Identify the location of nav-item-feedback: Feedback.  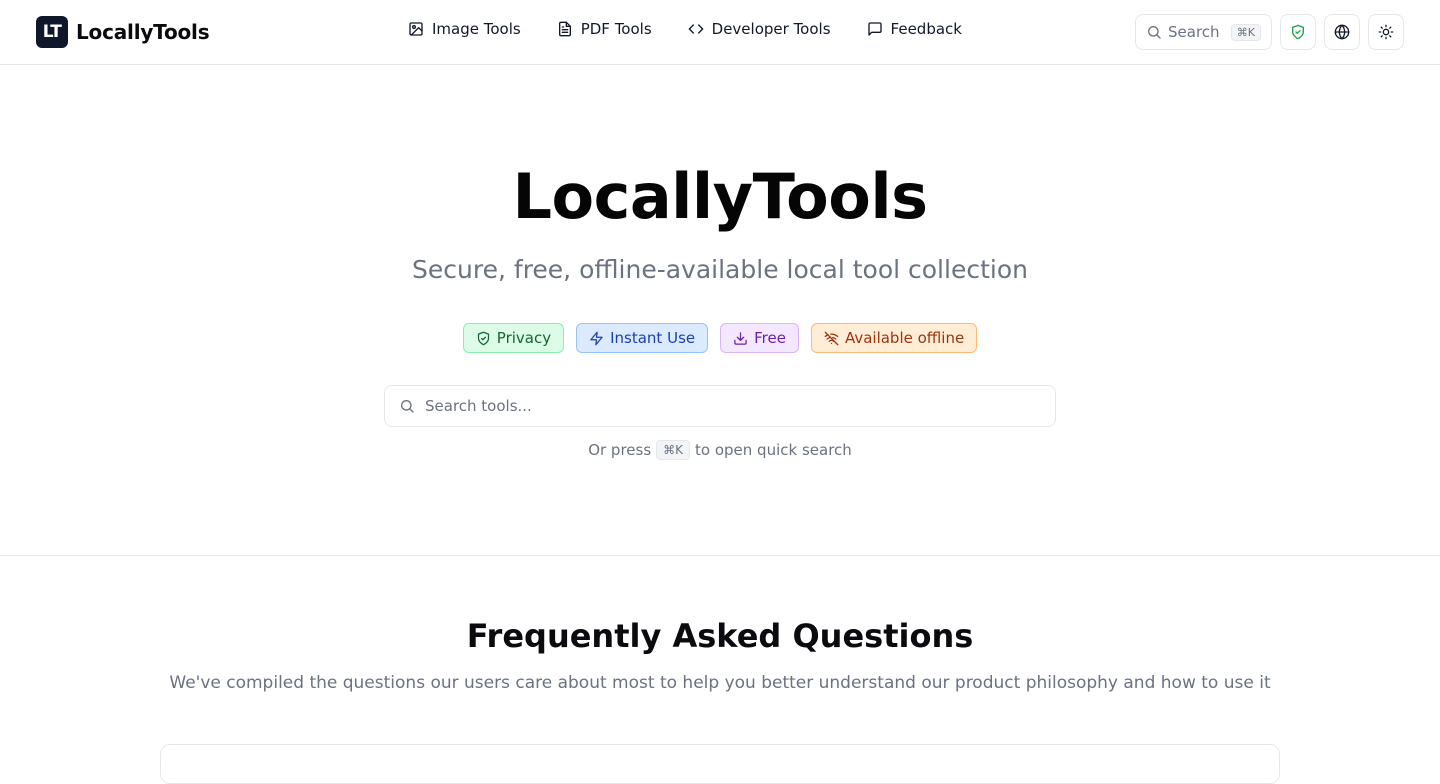
(914, 29).